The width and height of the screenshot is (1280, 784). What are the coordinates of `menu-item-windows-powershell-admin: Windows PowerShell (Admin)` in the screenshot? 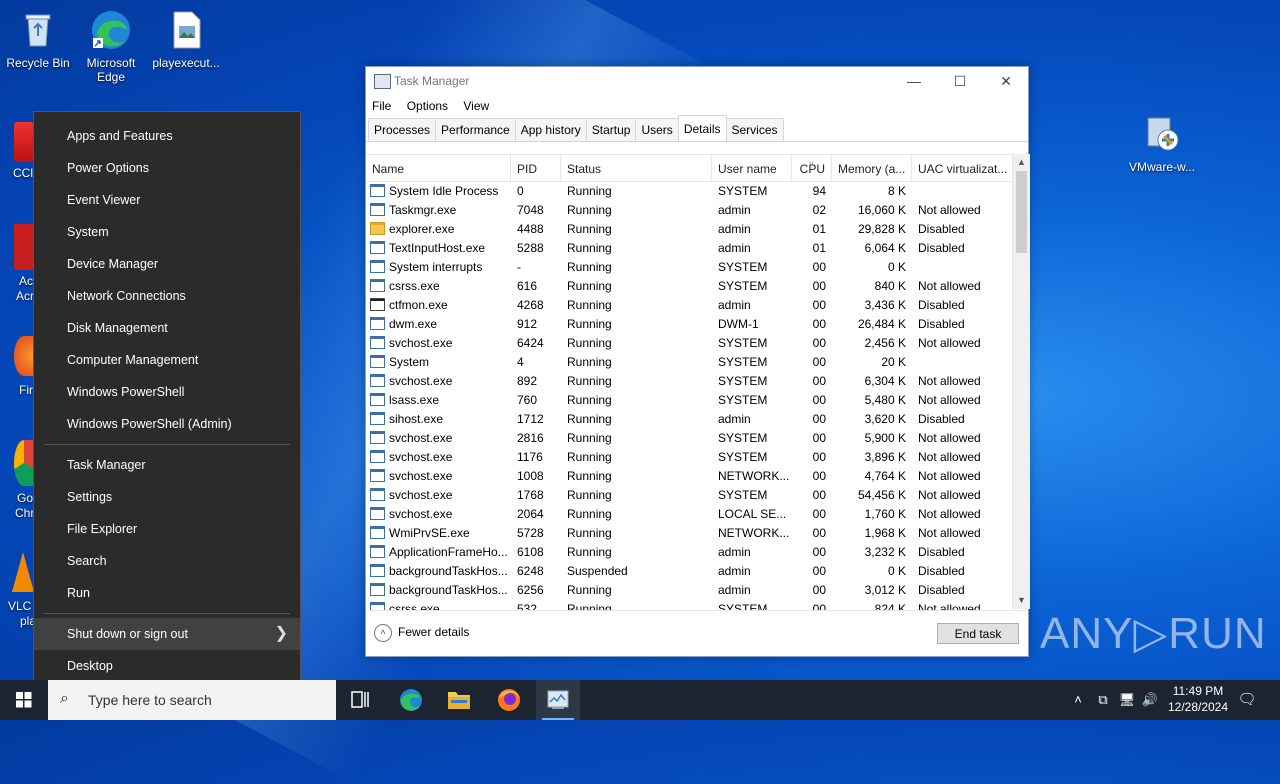 It's located at (167, 424).